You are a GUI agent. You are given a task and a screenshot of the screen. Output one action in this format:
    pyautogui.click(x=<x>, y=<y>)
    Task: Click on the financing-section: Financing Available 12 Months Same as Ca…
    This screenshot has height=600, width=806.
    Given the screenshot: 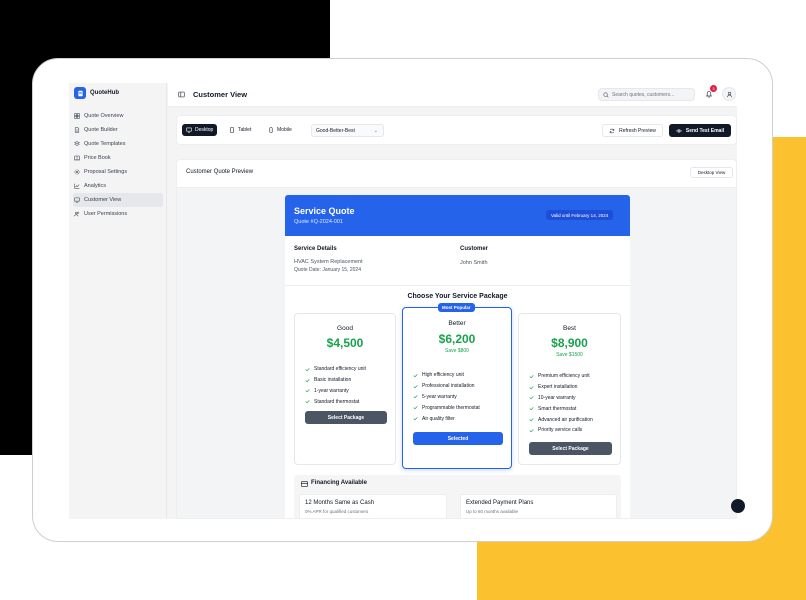 What is the action you would take?
    pyautogui.click(x=457, y=496)
    